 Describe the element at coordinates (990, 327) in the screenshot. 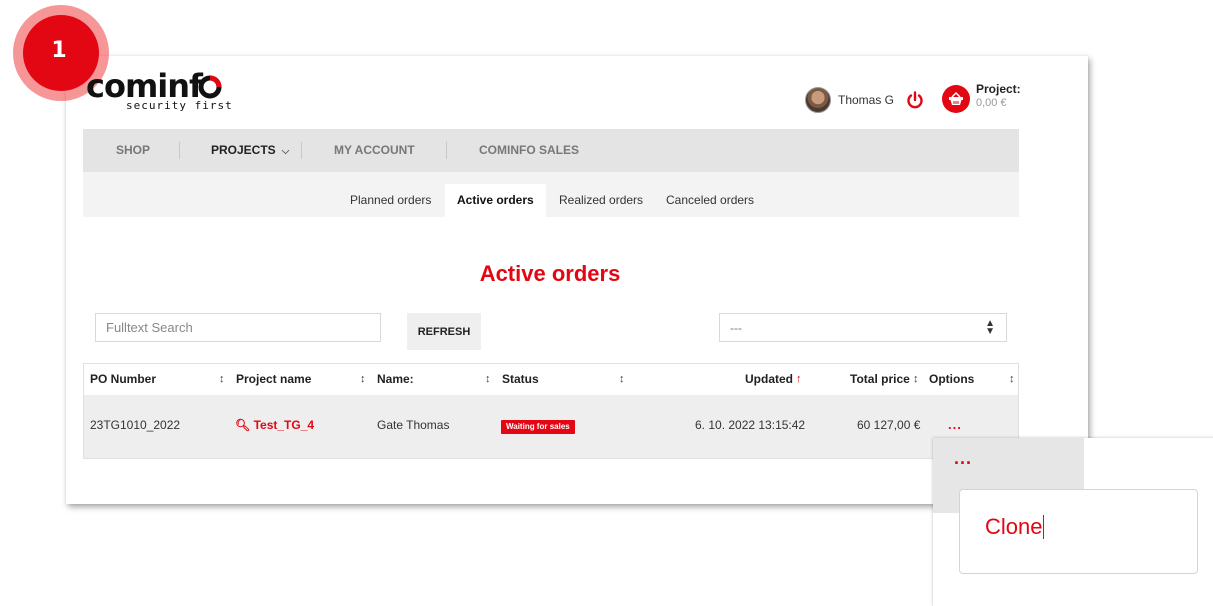

I see `select-arrows-icon: ▲ ▼` at that location.